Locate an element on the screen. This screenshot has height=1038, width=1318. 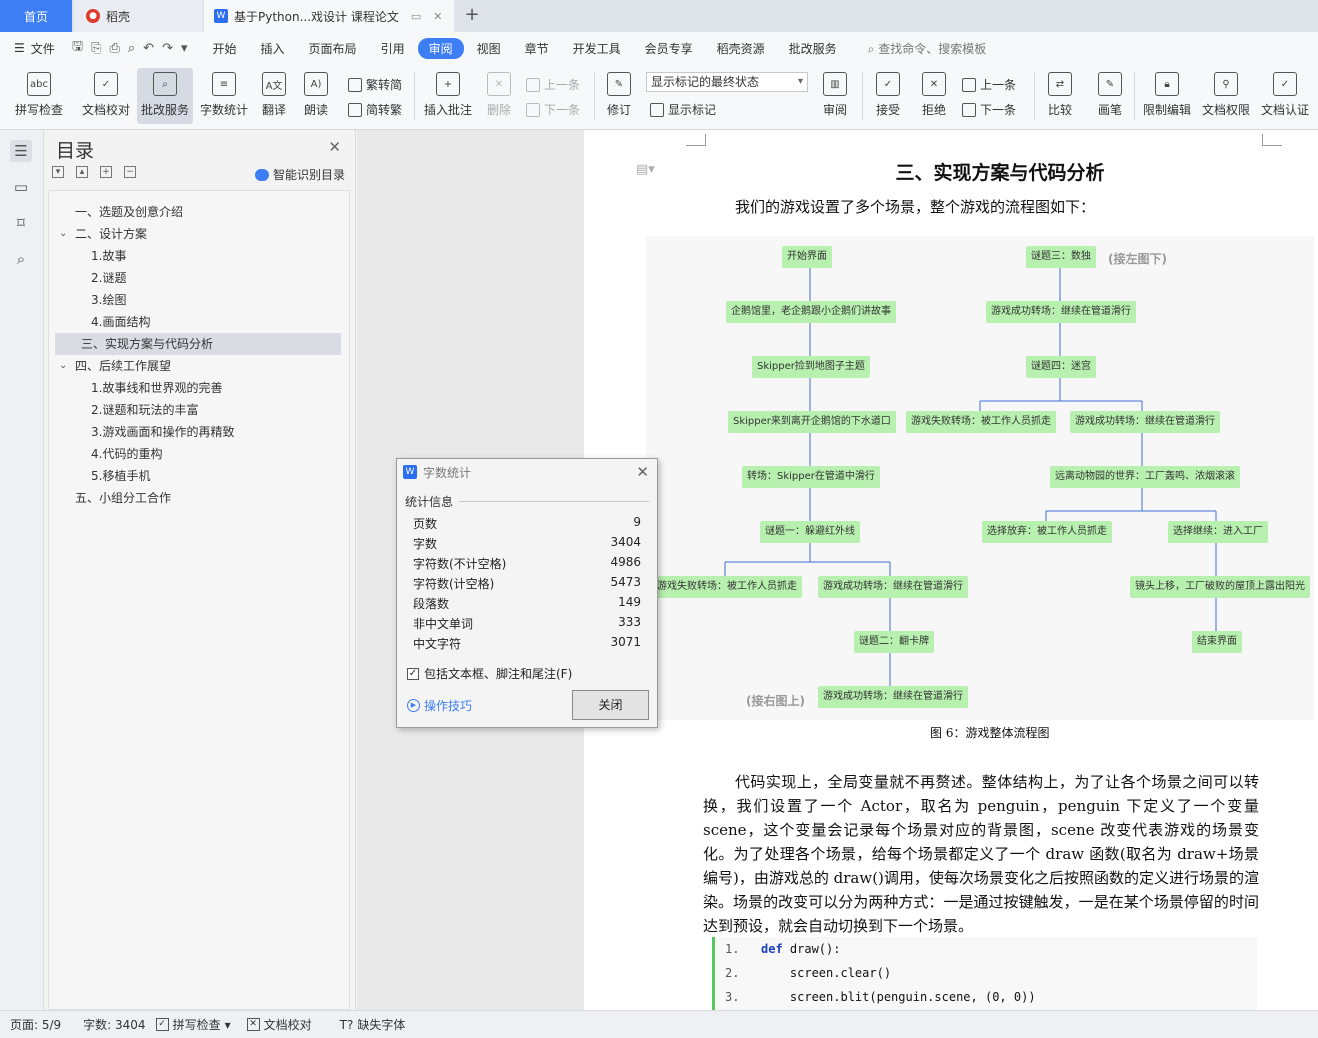
track-changes-button: ✎ 修订 is located at coordinates (619, 96).